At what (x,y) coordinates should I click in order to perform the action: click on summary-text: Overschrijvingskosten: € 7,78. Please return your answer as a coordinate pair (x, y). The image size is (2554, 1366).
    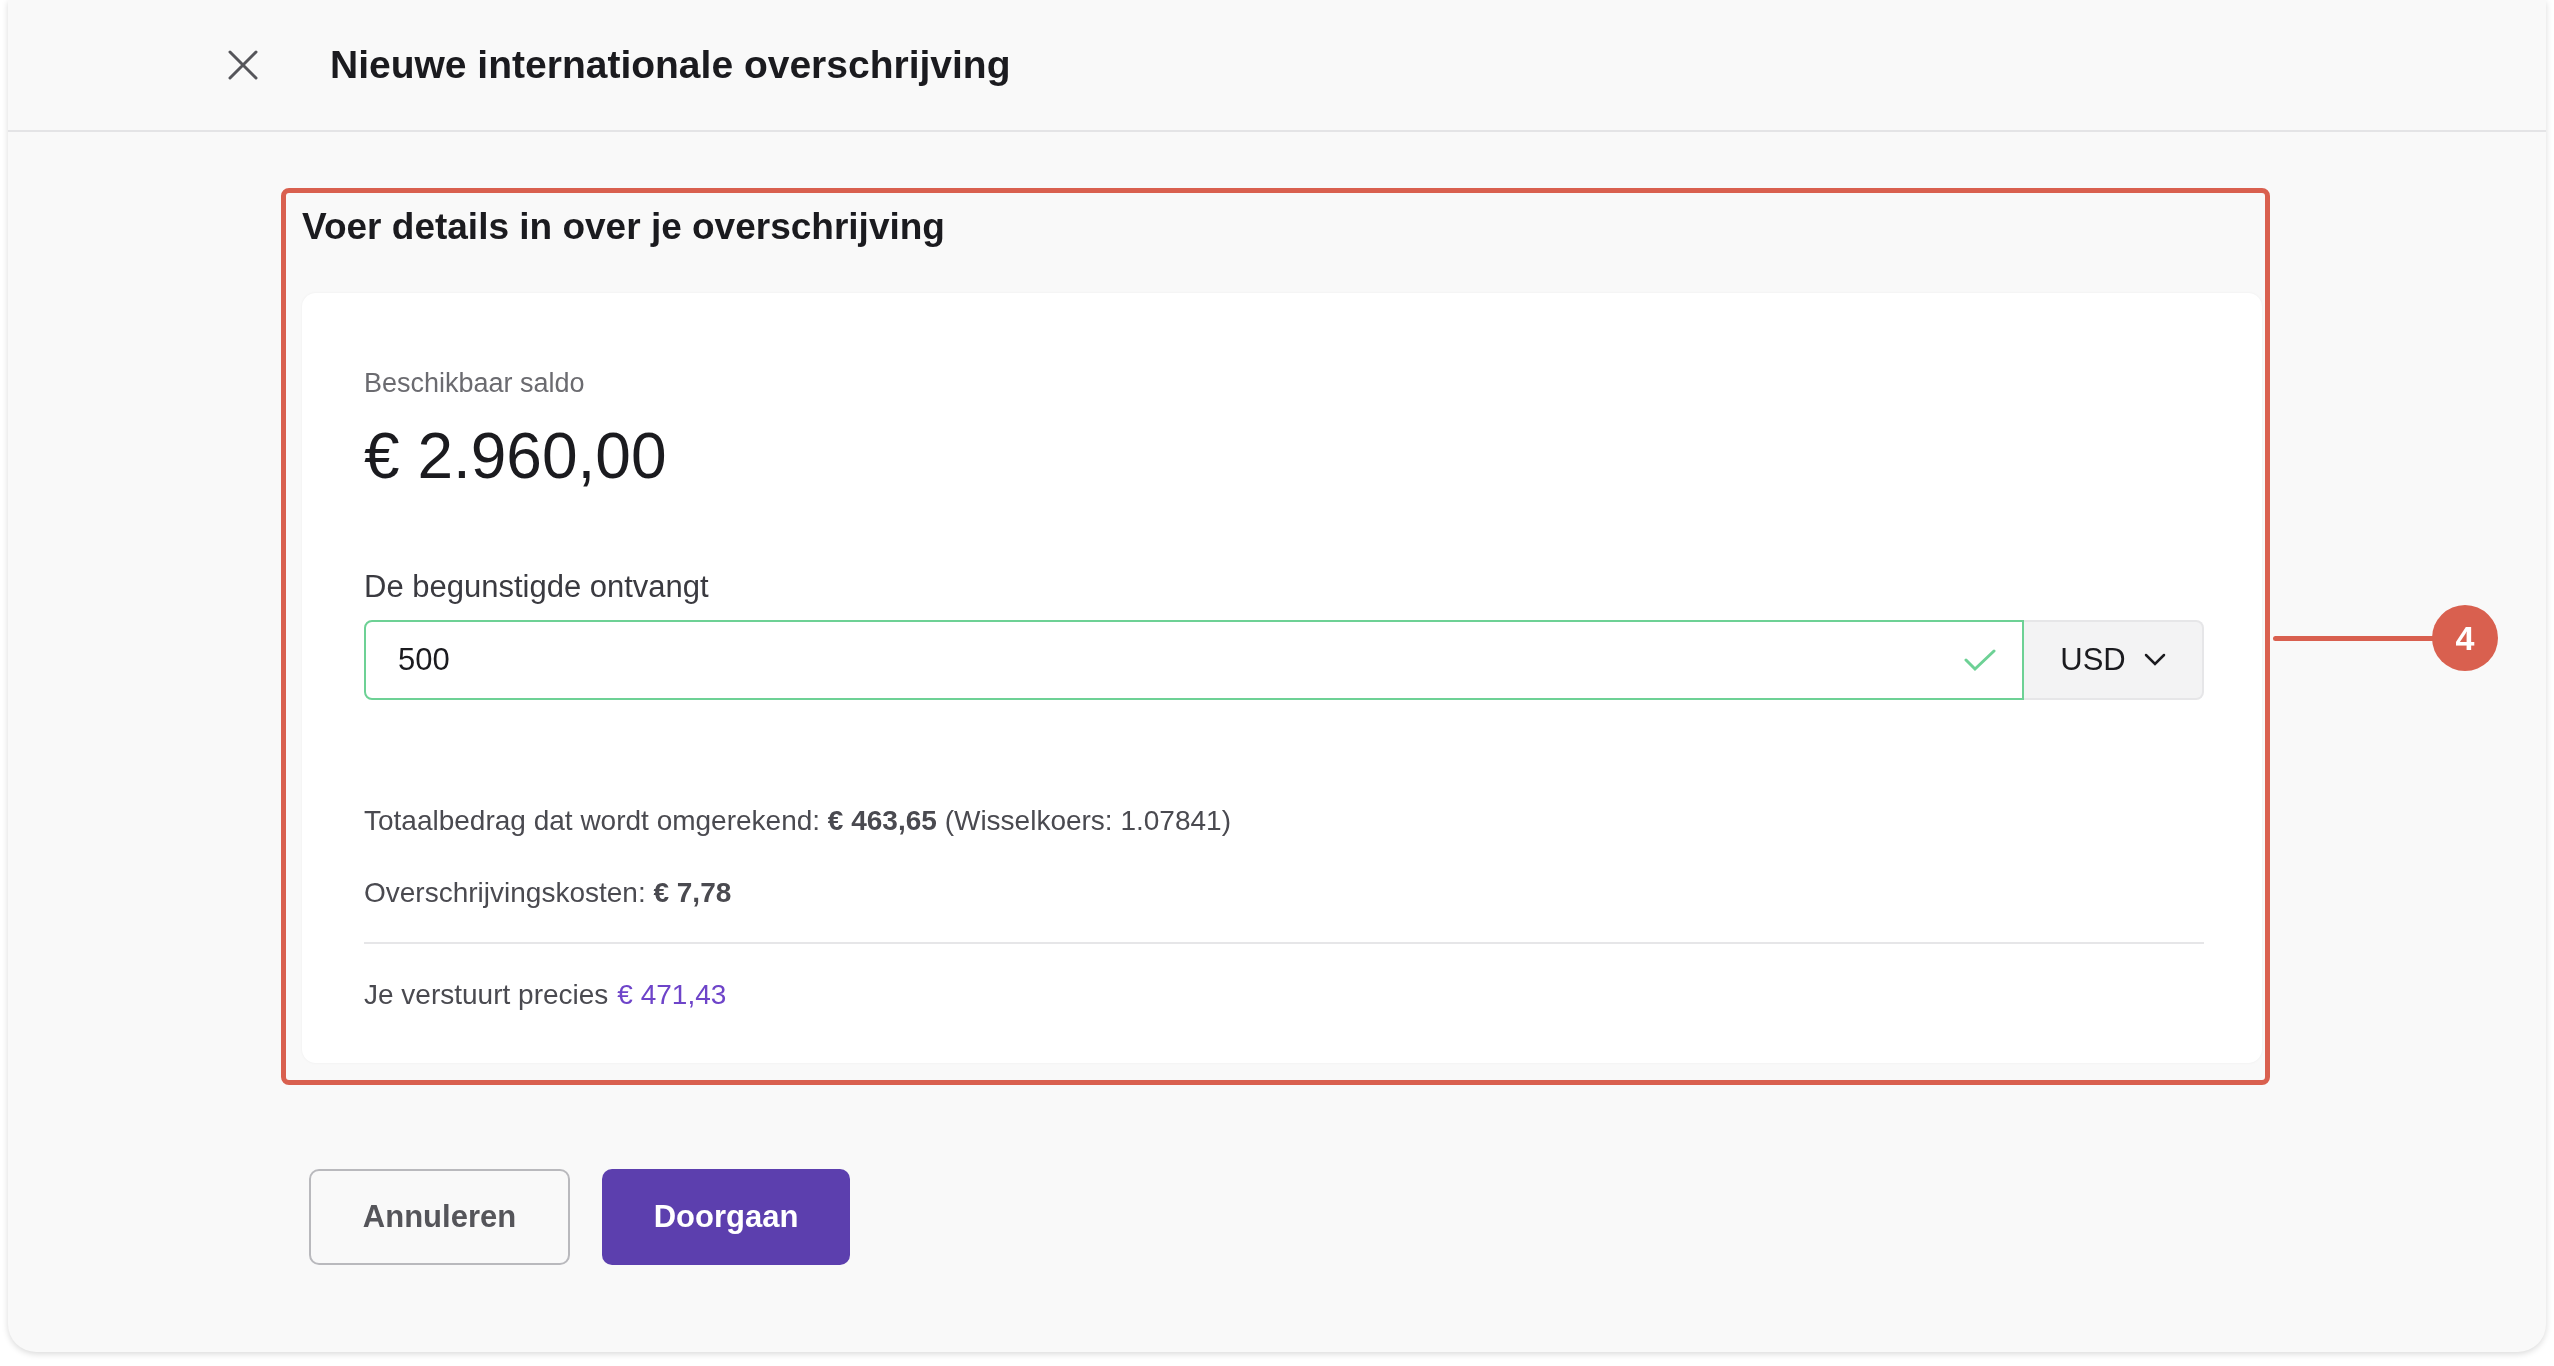
    Looking at the image, I should click on (548, 893).